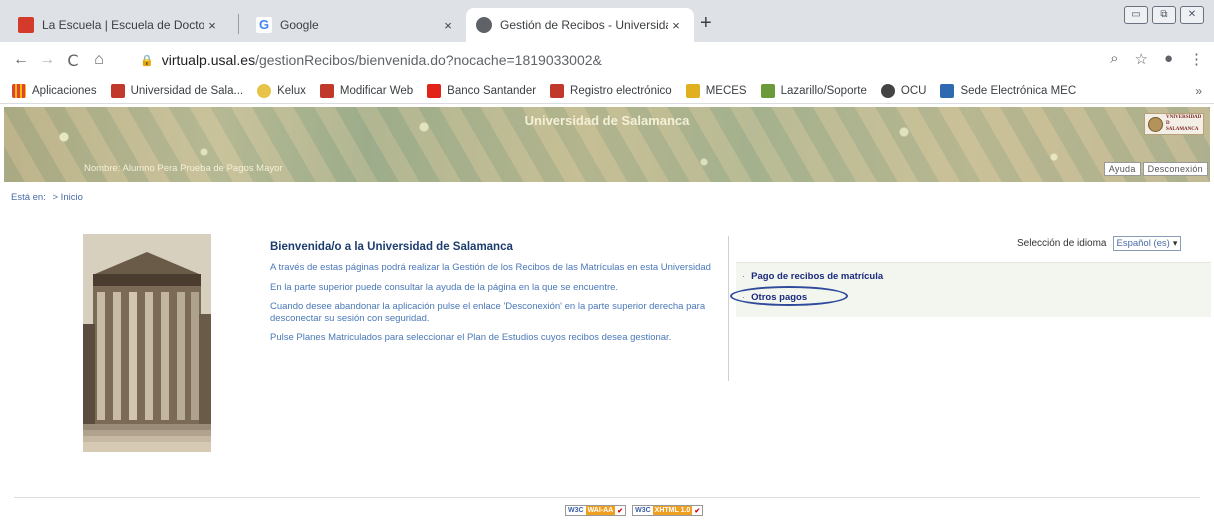 This screenshot has width=1214, height=521. I want to click on footer-divider, so click(607, 497).